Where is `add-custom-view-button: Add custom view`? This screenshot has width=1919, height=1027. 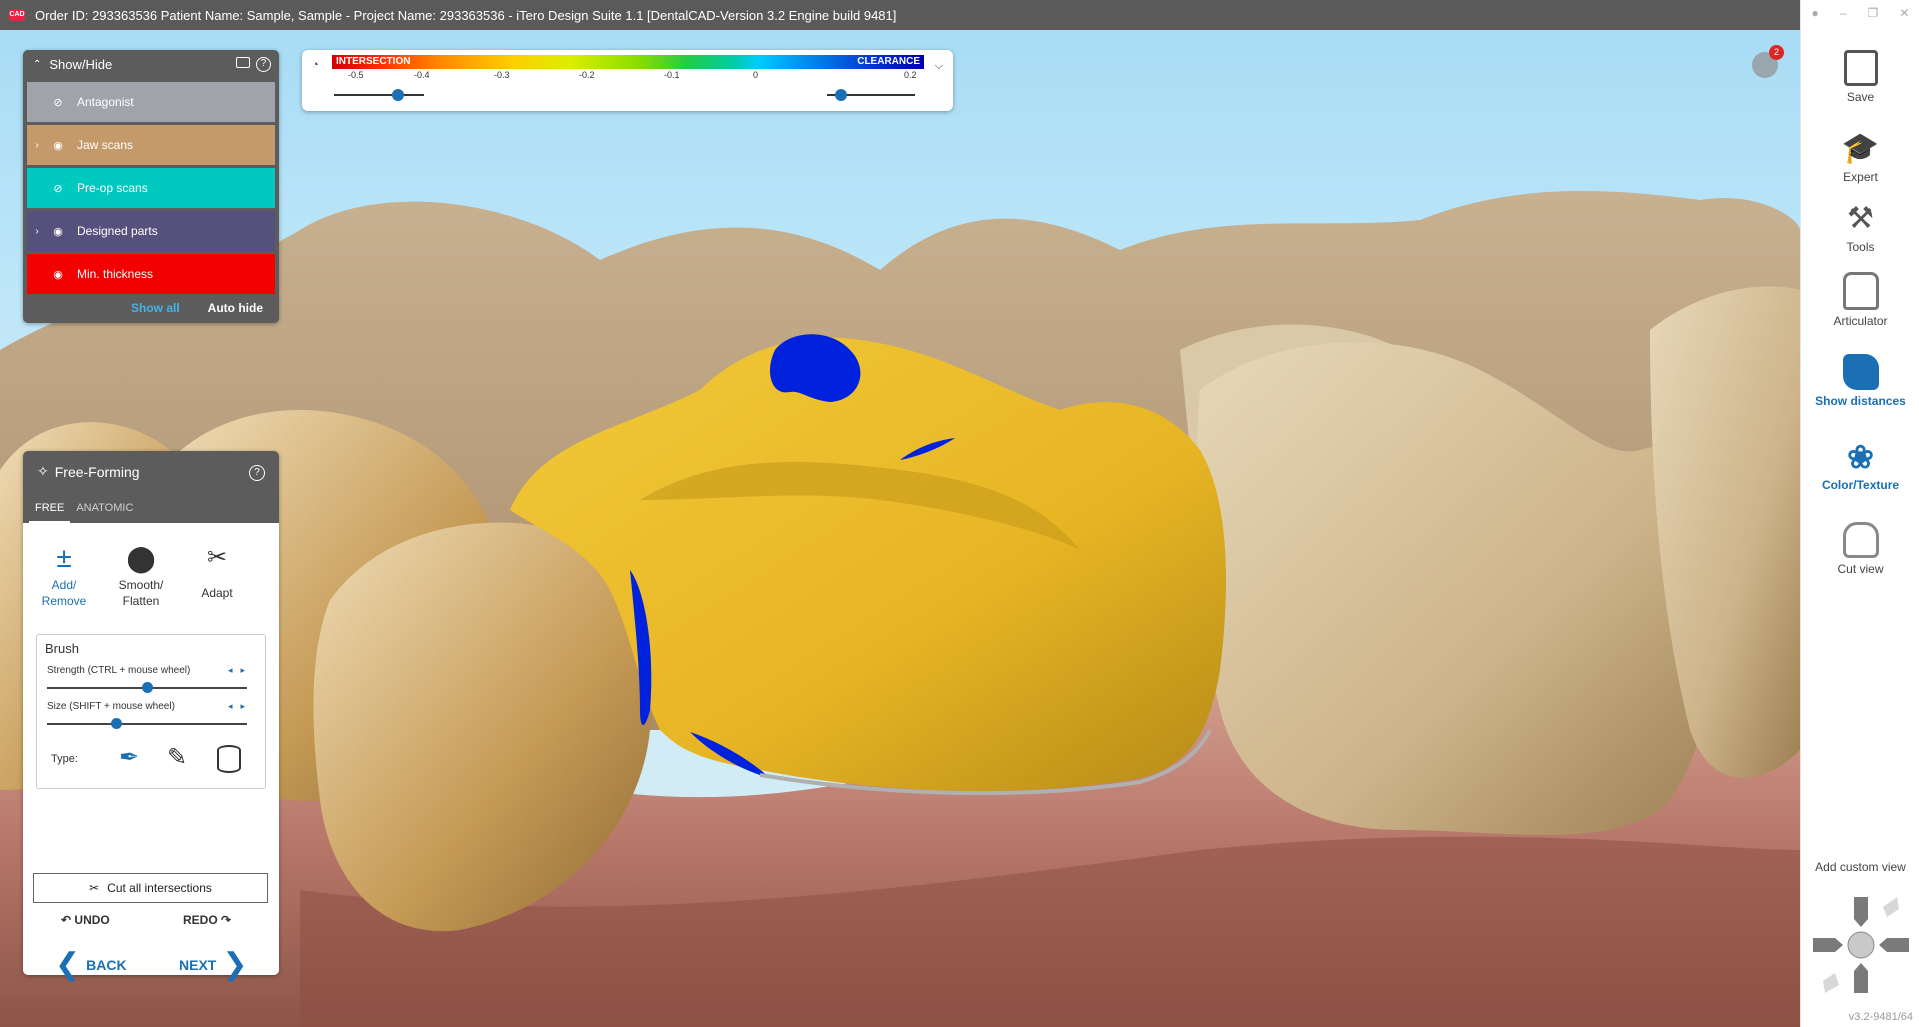 add-custom-view-button: Add custom view is located at coordinates (1860, 867).